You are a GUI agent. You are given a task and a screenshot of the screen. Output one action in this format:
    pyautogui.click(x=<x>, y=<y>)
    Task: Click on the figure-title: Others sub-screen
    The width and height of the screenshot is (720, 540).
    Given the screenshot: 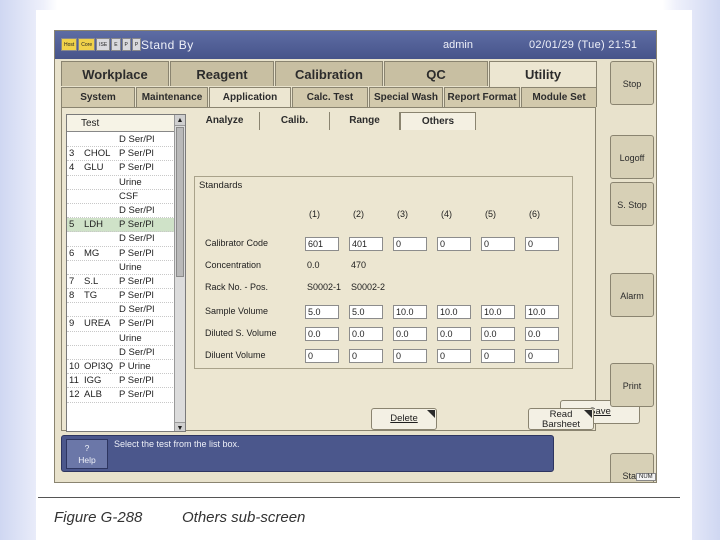 What is the action you would take?
    pyautogui.click(x=244, y=517)
    